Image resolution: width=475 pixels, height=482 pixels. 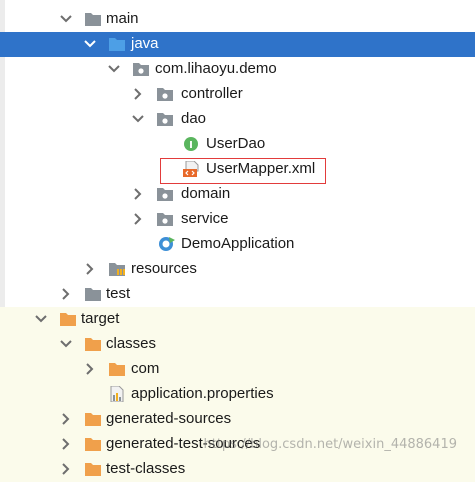 What do you see at coordinates (117, 394) in the screenshot?
I see `properties-file-icon` at bounding box center [117, 394].